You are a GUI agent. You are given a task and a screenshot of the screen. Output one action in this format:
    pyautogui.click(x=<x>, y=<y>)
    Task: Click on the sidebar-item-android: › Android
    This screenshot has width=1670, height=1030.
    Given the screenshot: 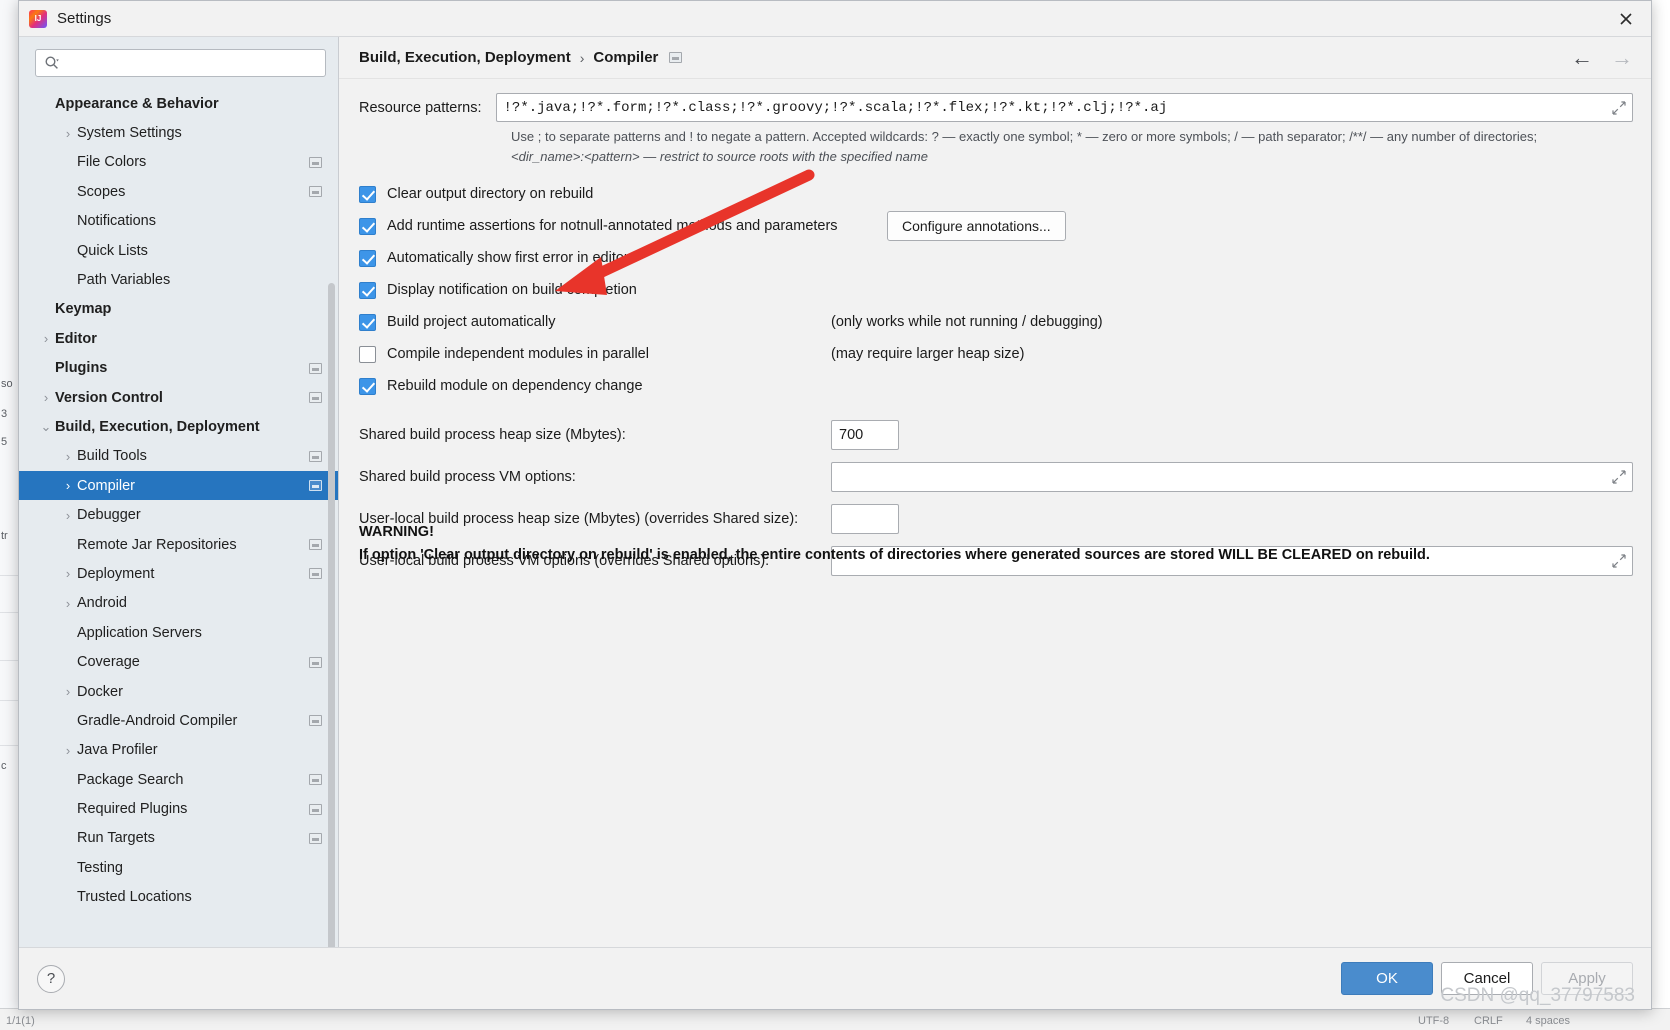 What is the action you would take?
    pyautogui.click(x=178, y=603)
    